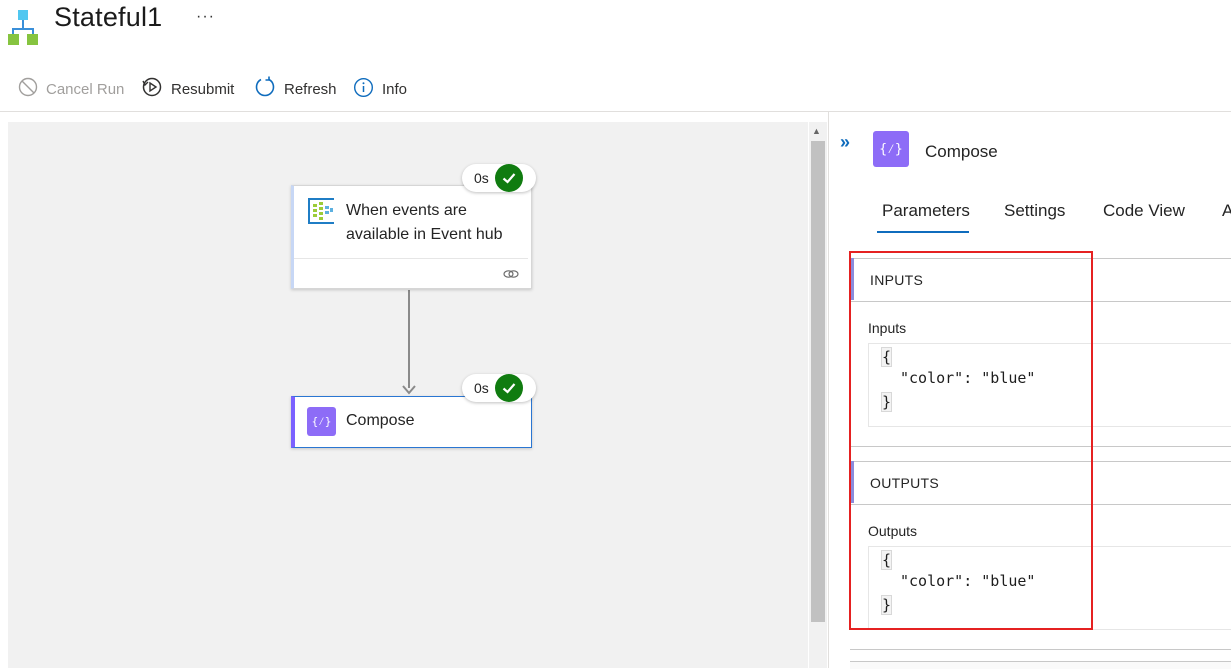 The height and width of the screenshot is (669, 1231). I want to click on collapse-panel-icon: », so click(845, 142).